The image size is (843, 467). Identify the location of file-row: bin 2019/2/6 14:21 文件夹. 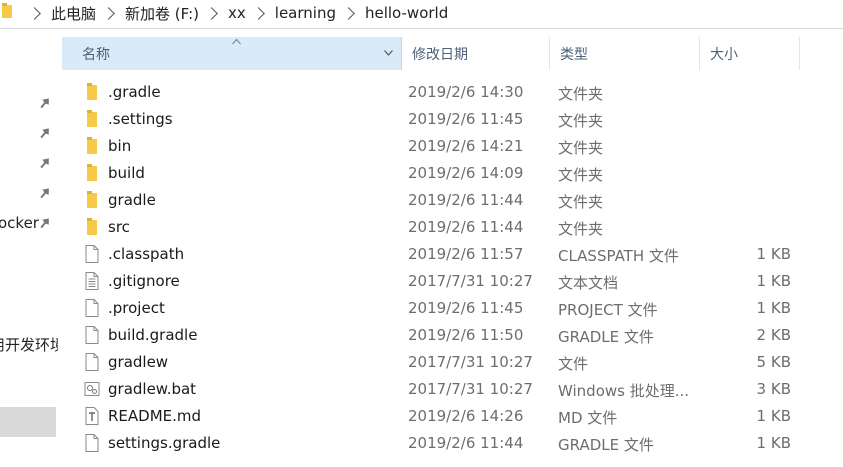
(452, 146).